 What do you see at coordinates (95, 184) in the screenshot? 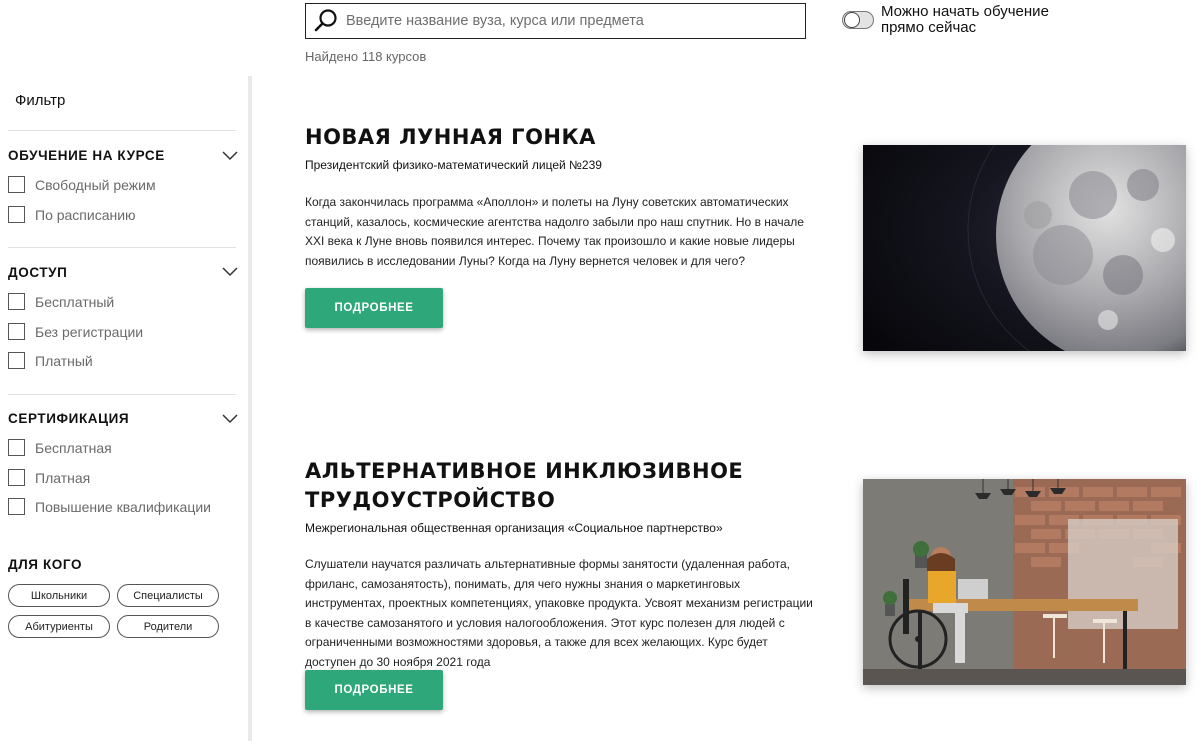
I see `checkbox-label: Свободный режим` at bounding box center [95, 184].